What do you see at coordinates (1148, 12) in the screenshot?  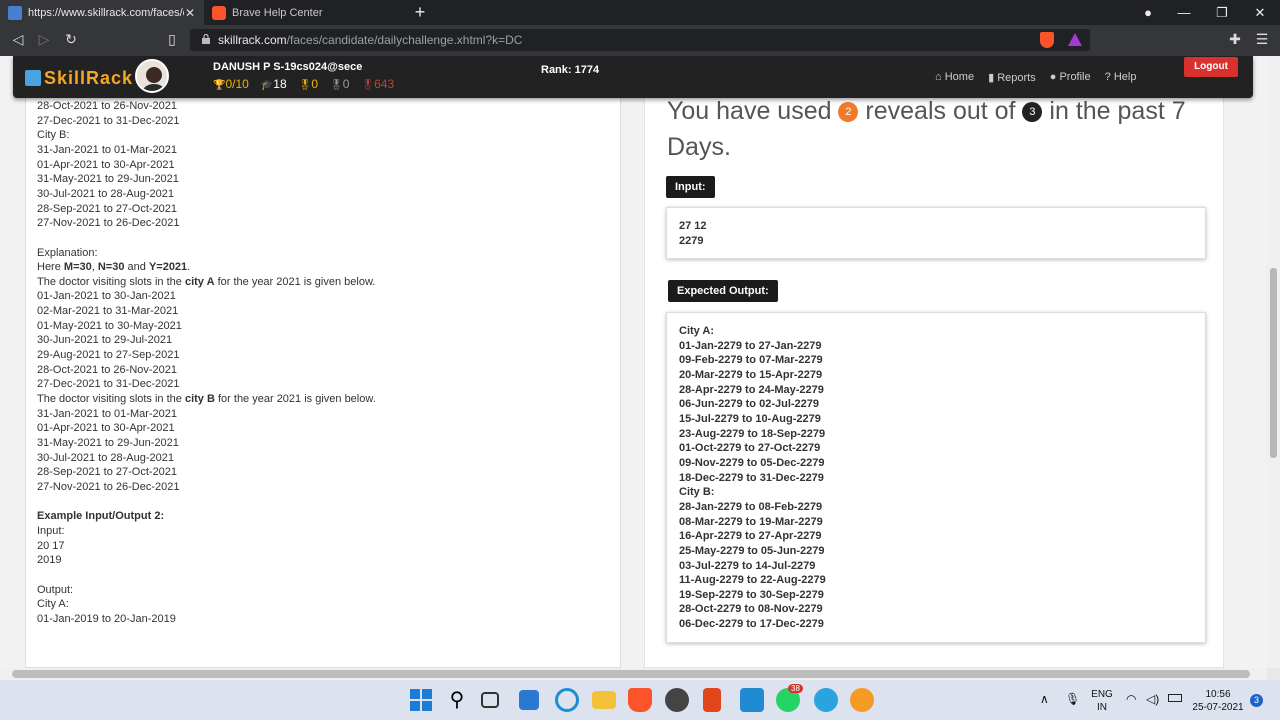 I see `brave-menu-icon: ●` at bounding box center [1148, 12].